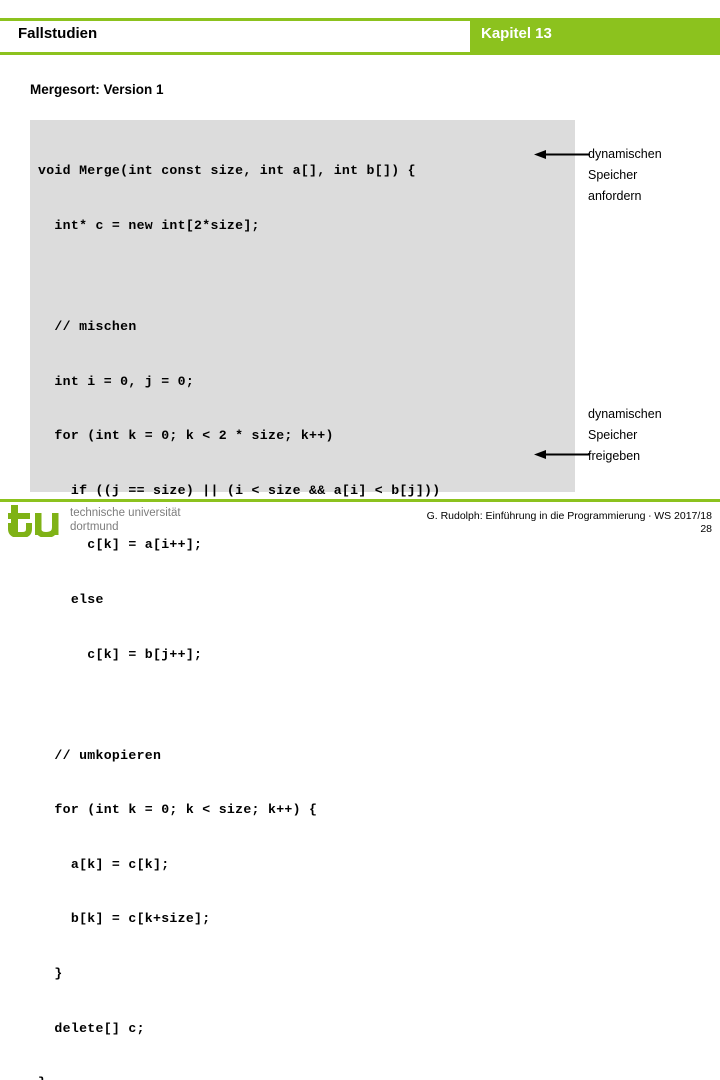  I want to click on page-title: Mergesort: Version 1, so click(97, 89).